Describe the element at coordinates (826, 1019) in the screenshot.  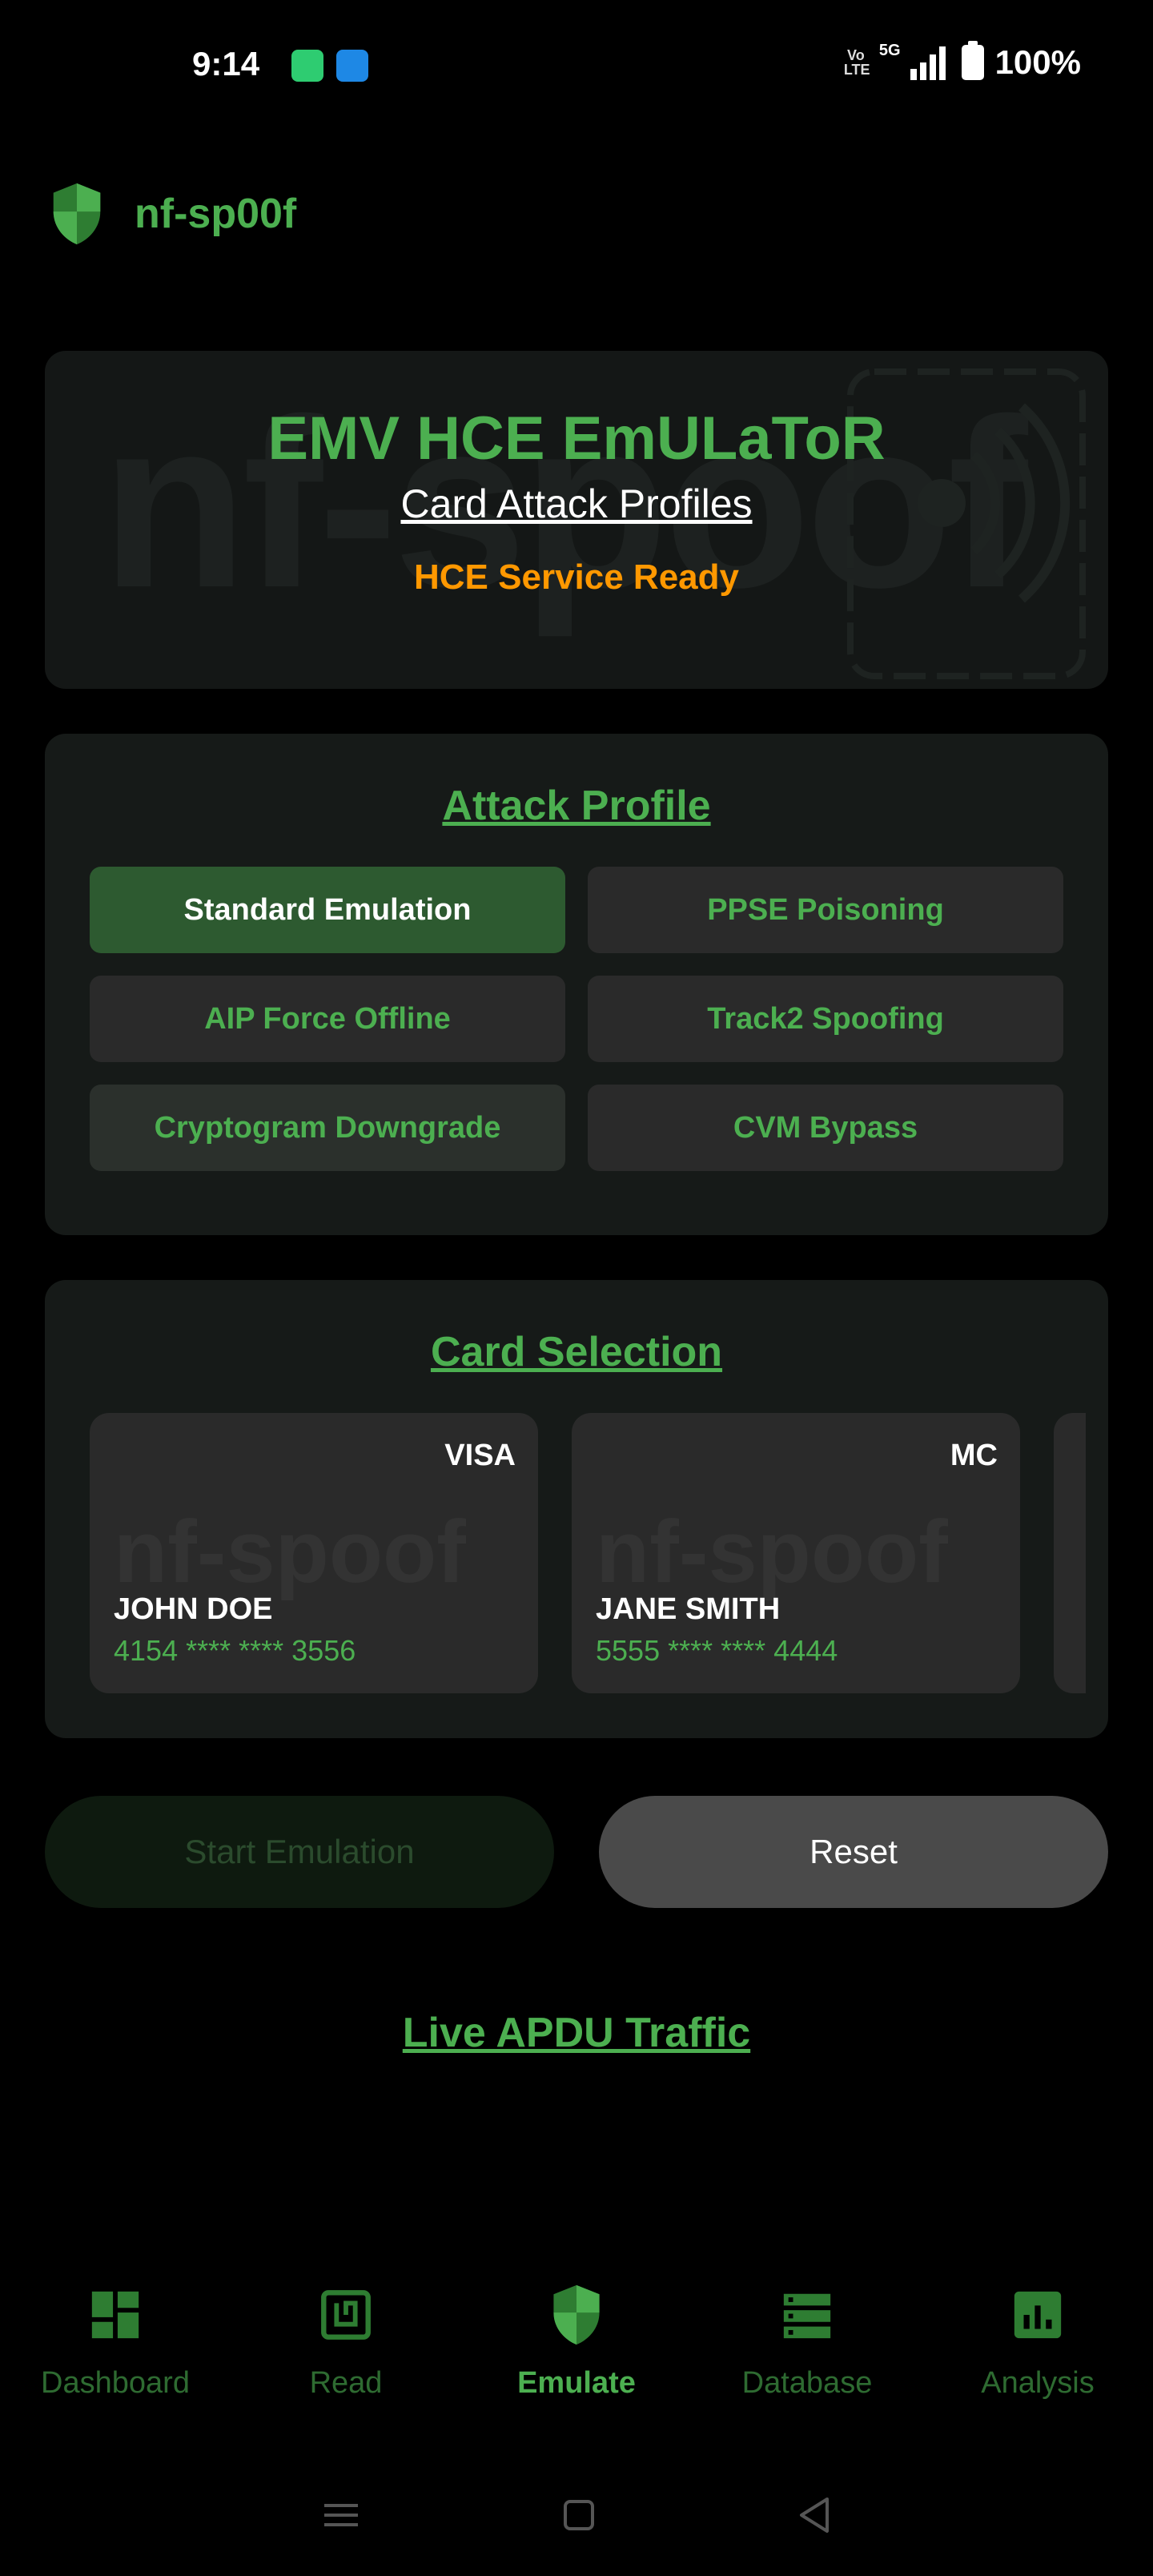
I see `profile-track2-spoofing: Track2 Spoofing` at that location.